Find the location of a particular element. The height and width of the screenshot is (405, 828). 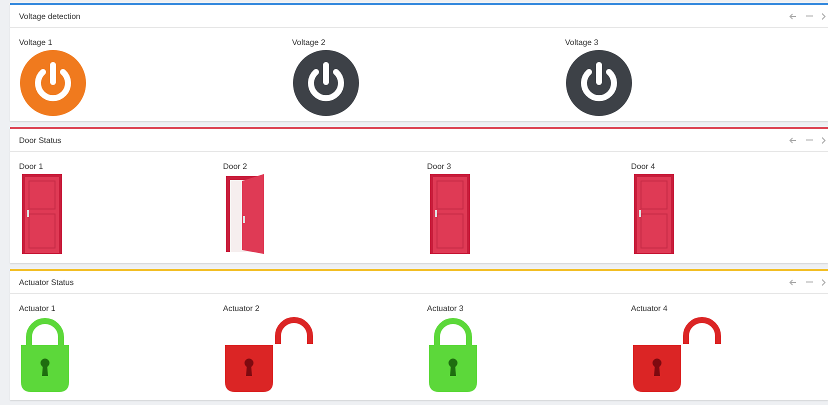

item-label: Door 1 is located at coordinates (31, 166).